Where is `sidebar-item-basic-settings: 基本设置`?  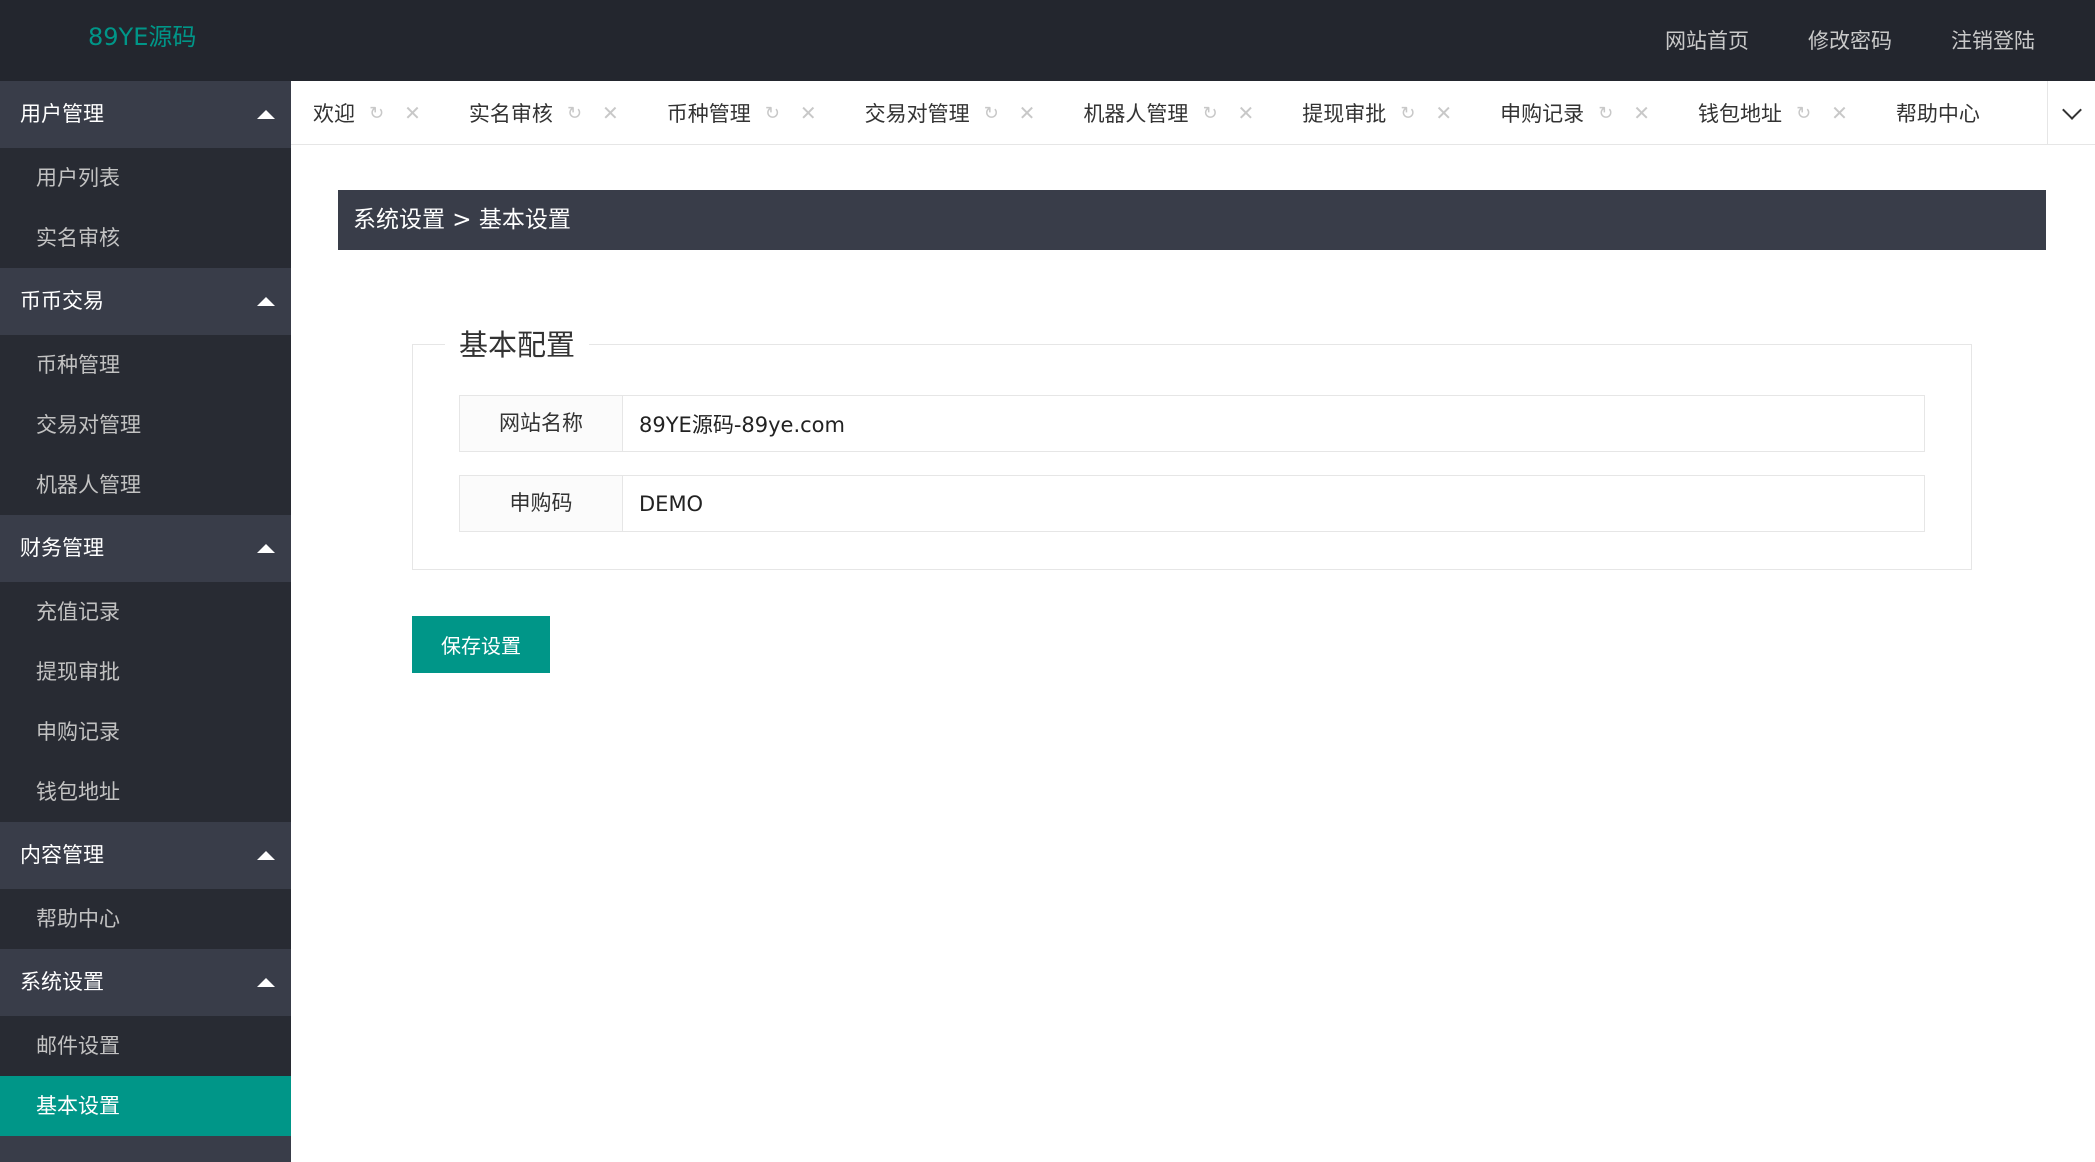
sidebar-item-basic-settings: 基本设置 is located at coordinates (145, 1106).